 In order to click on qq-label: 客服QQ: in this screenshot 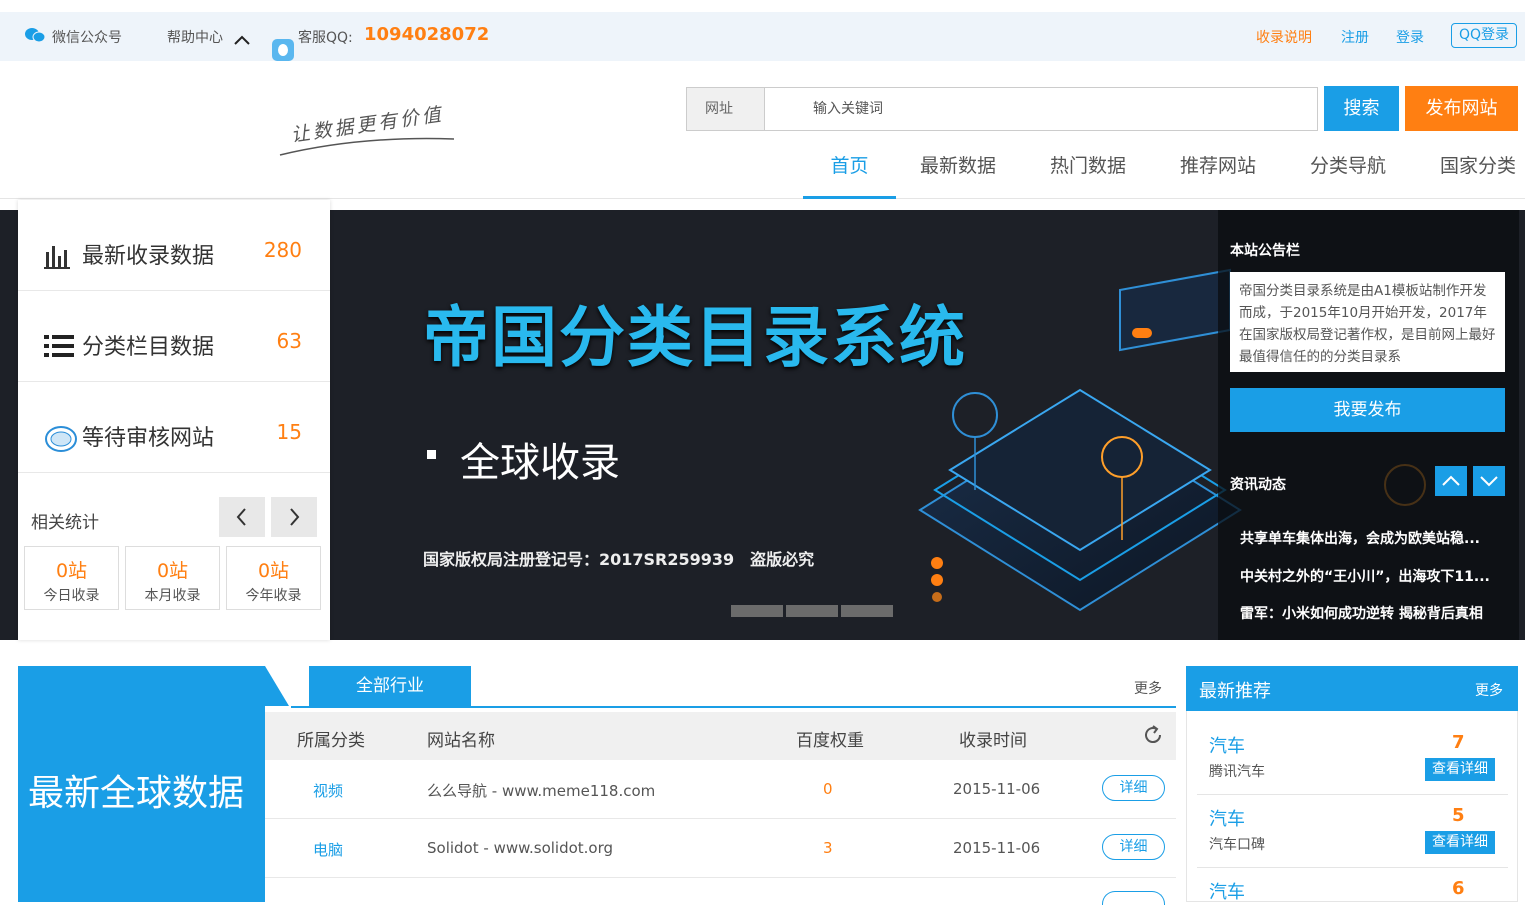, I will do `click(325, 38)`.